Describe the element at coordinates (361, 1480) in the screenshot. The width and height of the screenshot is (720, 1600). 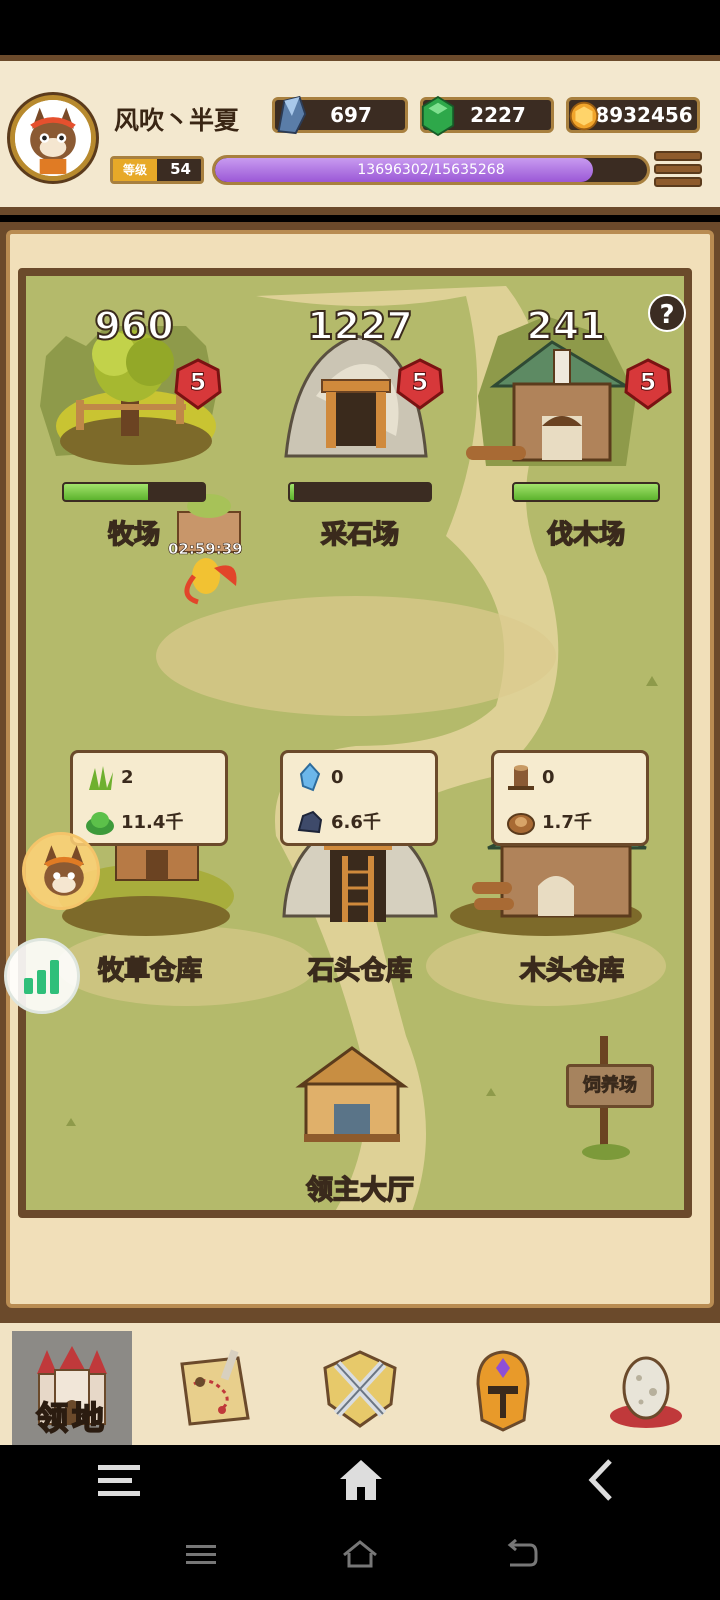
I see `home-icon` at that location.